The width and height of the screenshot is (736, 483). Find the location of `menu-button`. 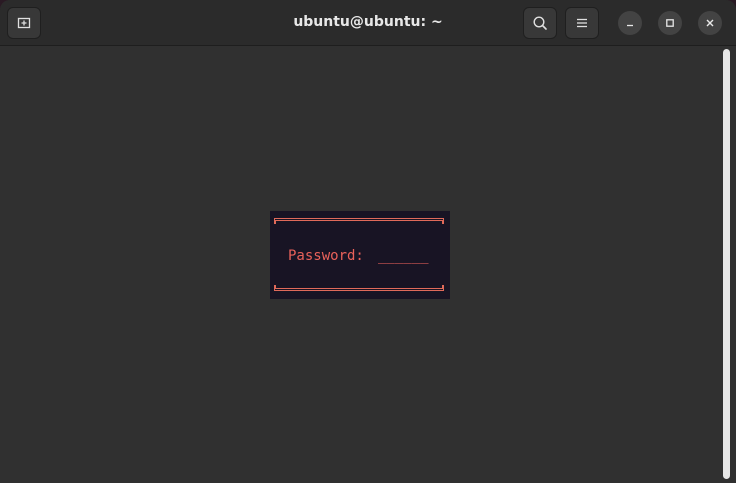

menu-button is located at coordinates (582, 23).